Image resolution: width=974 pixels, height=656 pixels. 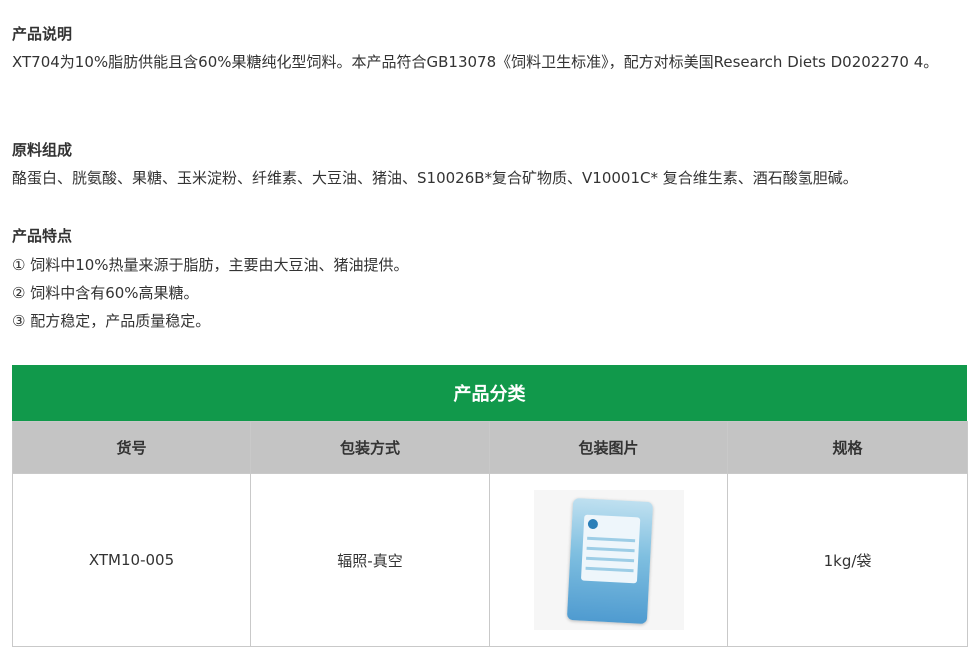 I want to click on feed-bag-image, so click(x=608, y=560).